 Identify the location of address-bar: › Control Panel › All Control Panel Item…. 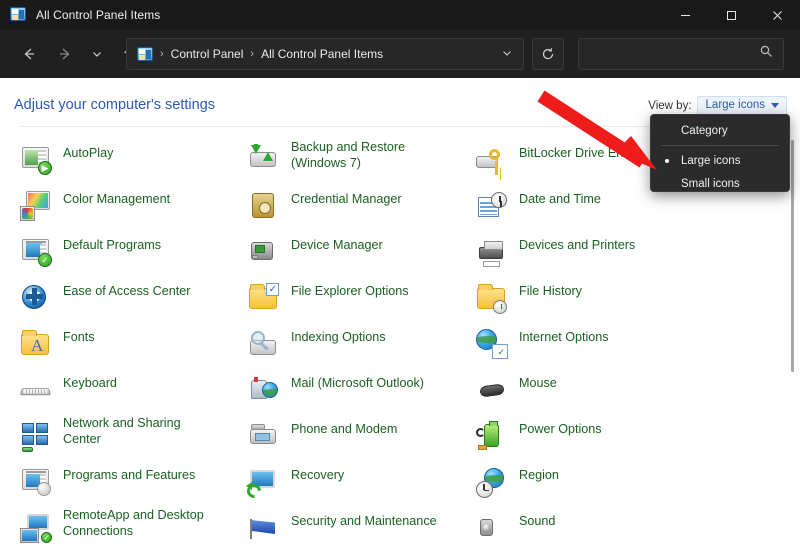
(325, 54).